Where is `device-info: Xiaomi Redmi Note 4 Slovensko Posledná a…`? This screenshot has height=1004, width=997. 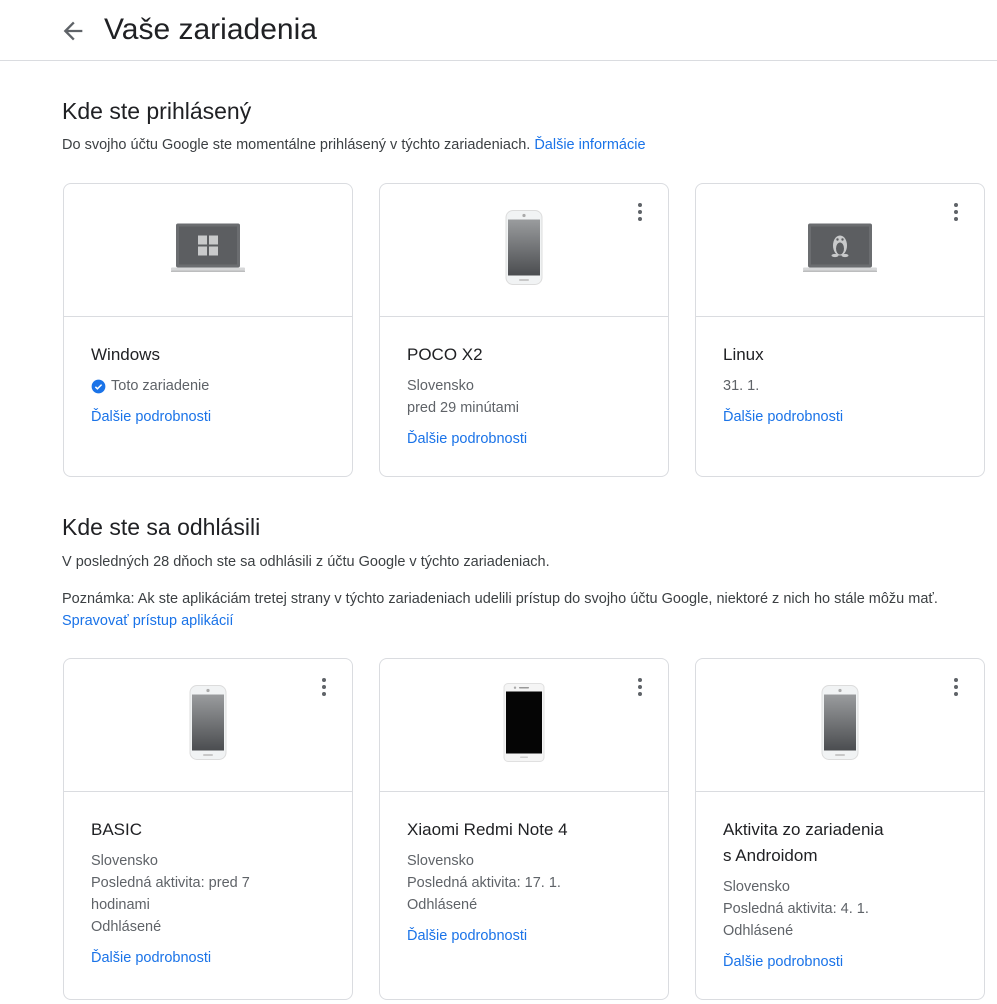
device-info: Xiaomi Redmi Note 4 Slovensko Posledná a… is located at coordinates (527, 882).